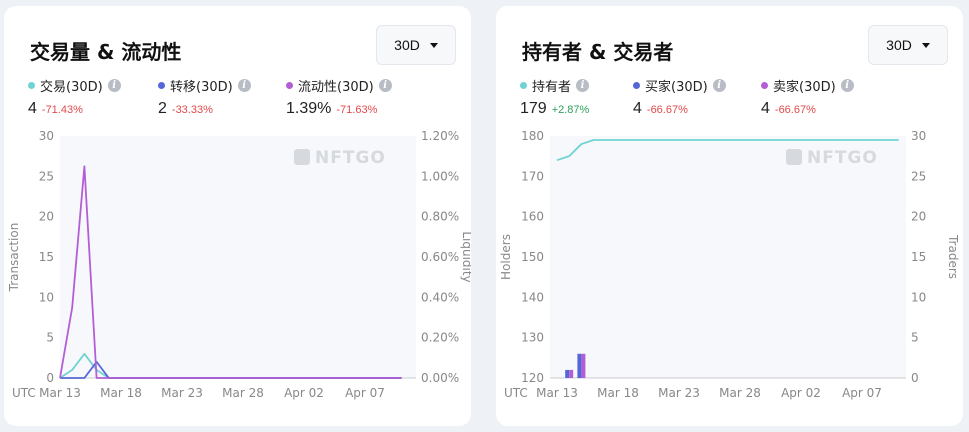 This screenshot has height=432, width=969. I want to click on y2-tick-label: 1.20%, so click(440, 136).